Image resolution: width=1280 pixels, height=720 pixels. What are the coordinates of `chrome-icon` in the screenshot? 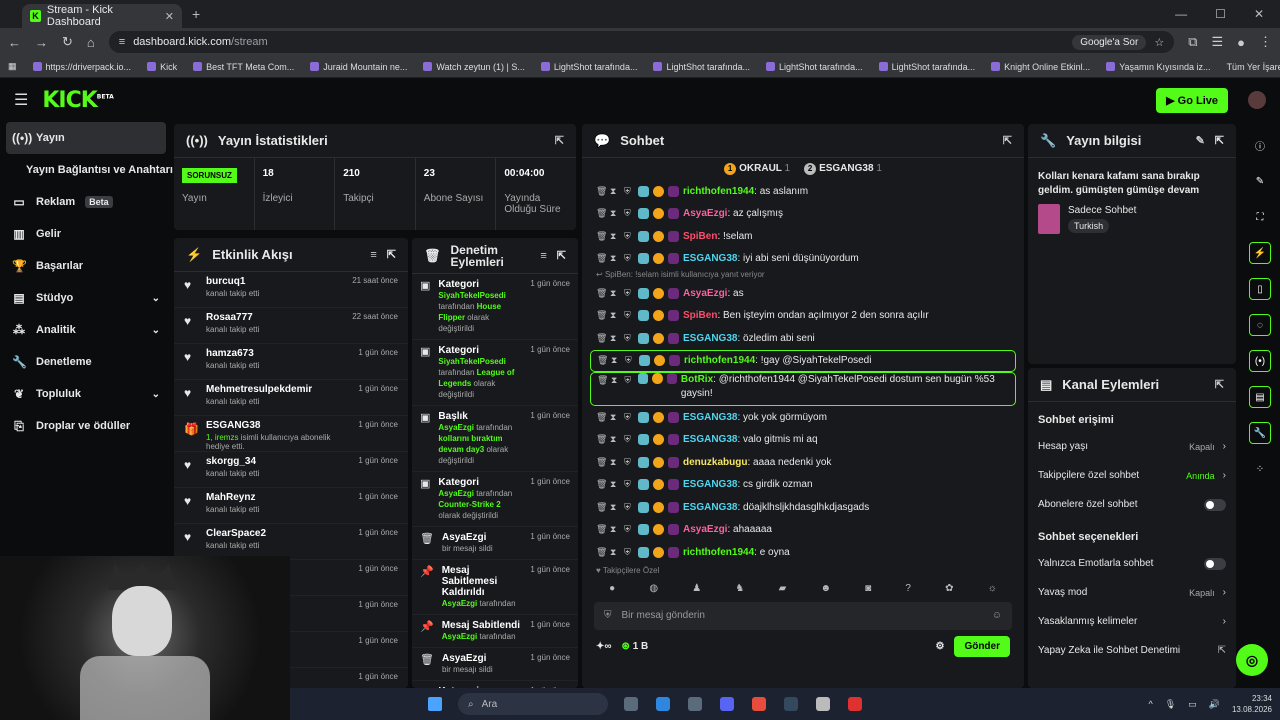 It's located at (759, 704).